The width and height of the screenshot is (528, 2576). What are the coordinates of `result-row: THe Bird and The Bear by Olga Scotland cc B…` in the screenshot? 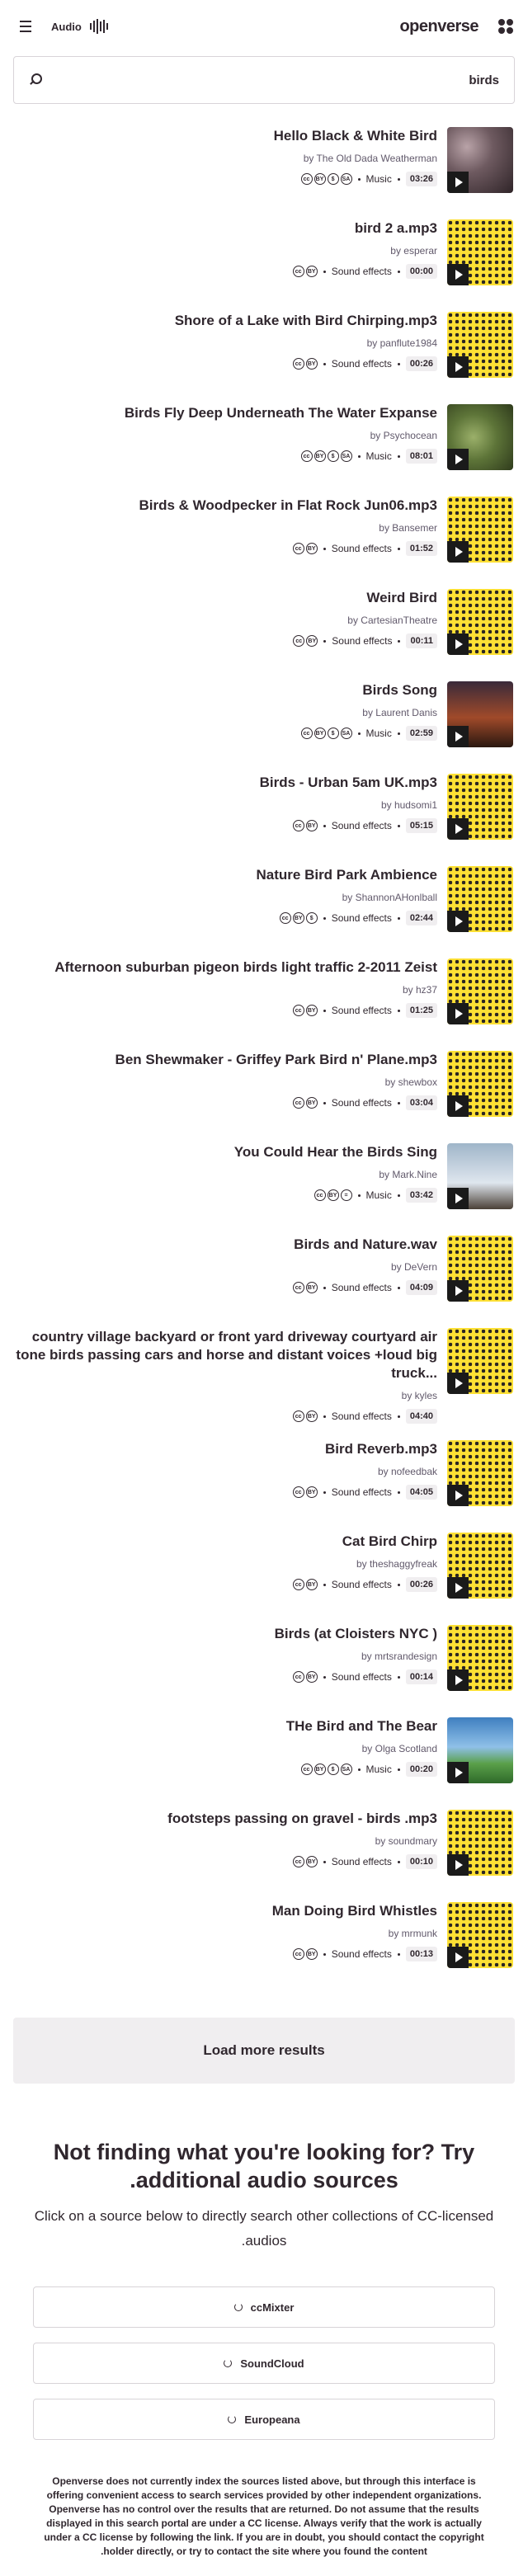 It's located at (264, 1763).